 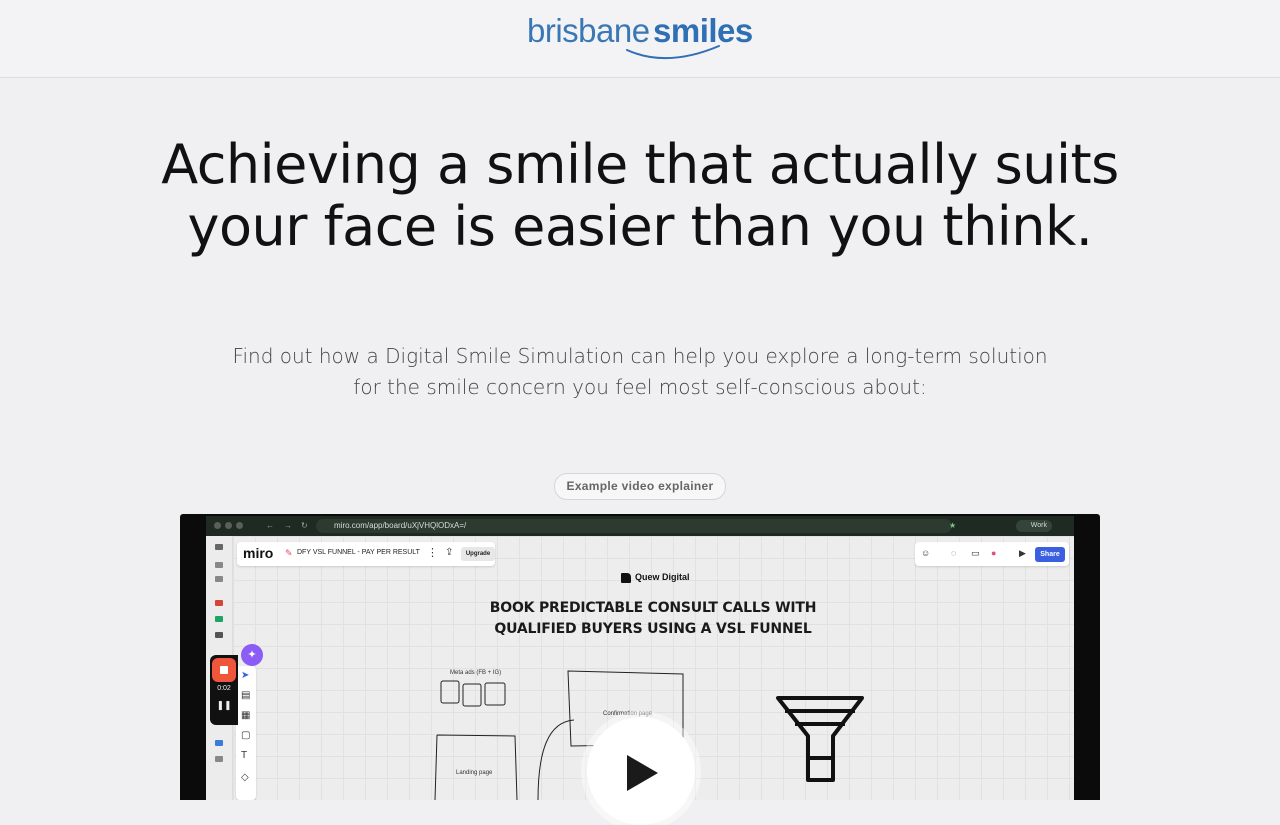 I want to click on reload-icon: ↻, so click(x=304, y=525).